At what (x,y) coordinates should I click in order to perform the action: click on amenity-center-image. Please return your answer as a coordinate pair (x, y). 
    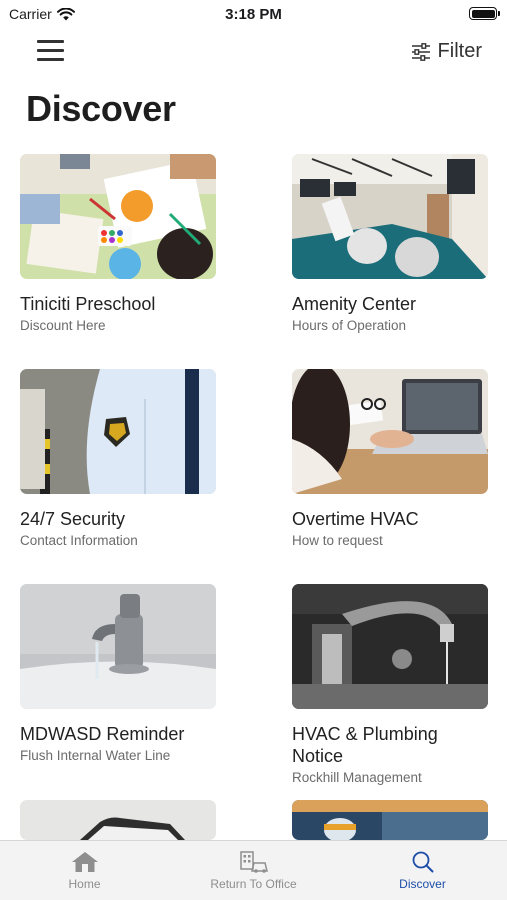
    Looking at the image, I should click on (390, 216).